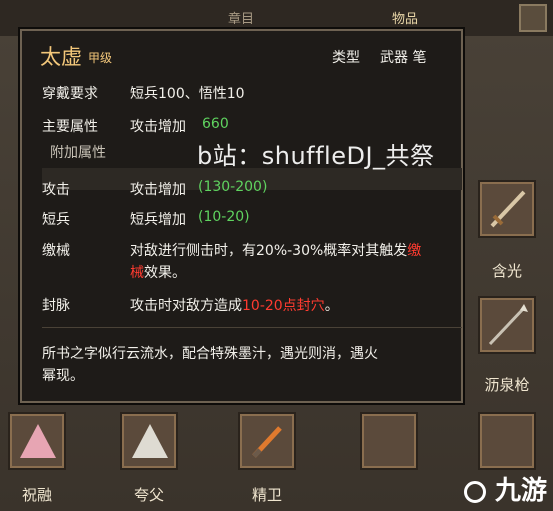 The height and width of the screenshot is (511, 553). What do you see at coordinates (56, 190) in the screenshot?
I see `attack-label: 攻击` at bounding box center [56, 190].